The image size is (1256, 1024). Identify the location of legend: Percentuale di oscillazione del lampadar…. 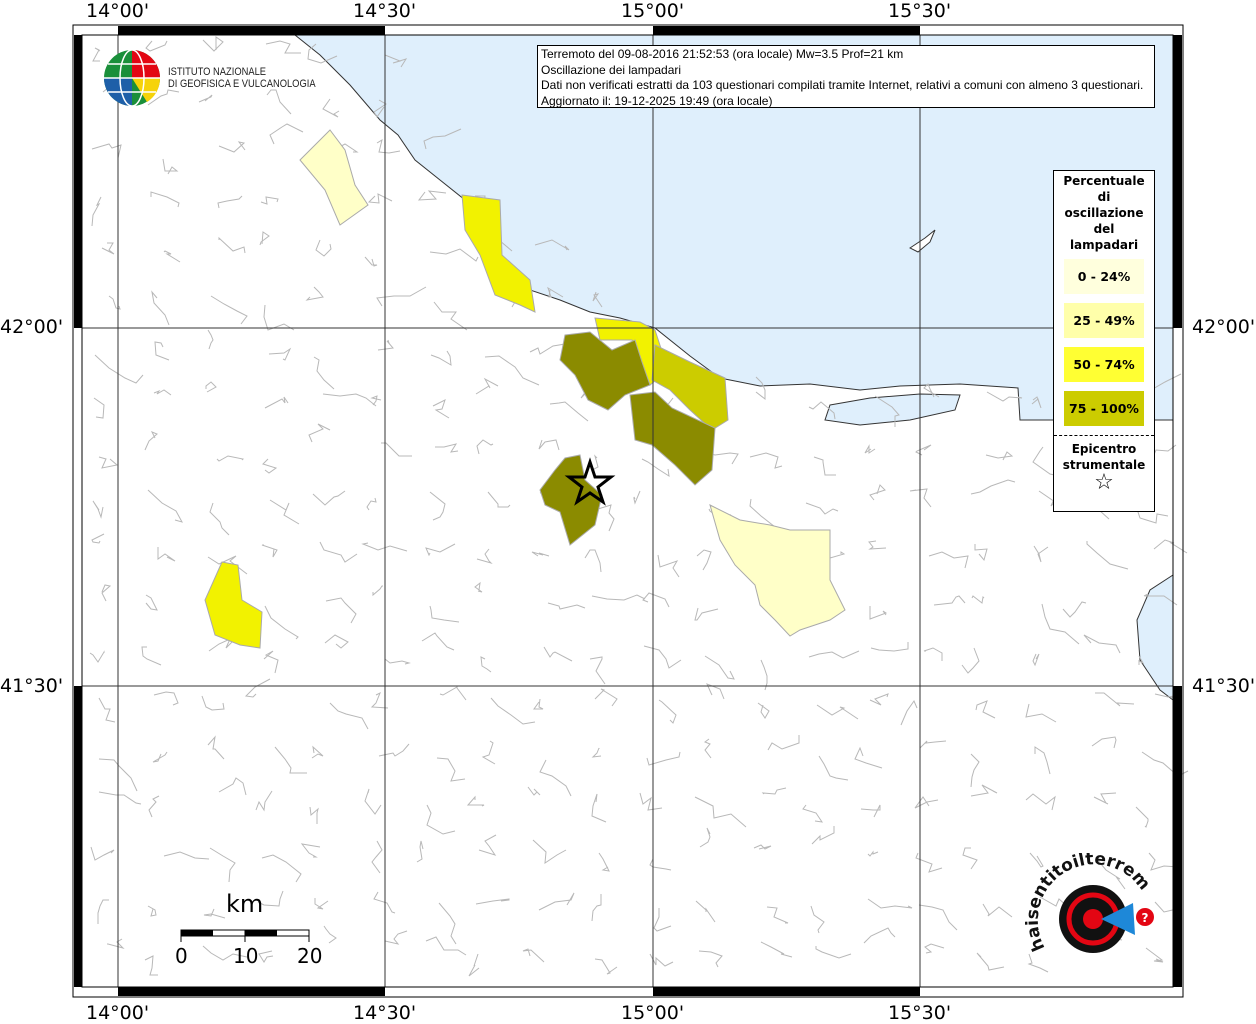
(1104, 341).